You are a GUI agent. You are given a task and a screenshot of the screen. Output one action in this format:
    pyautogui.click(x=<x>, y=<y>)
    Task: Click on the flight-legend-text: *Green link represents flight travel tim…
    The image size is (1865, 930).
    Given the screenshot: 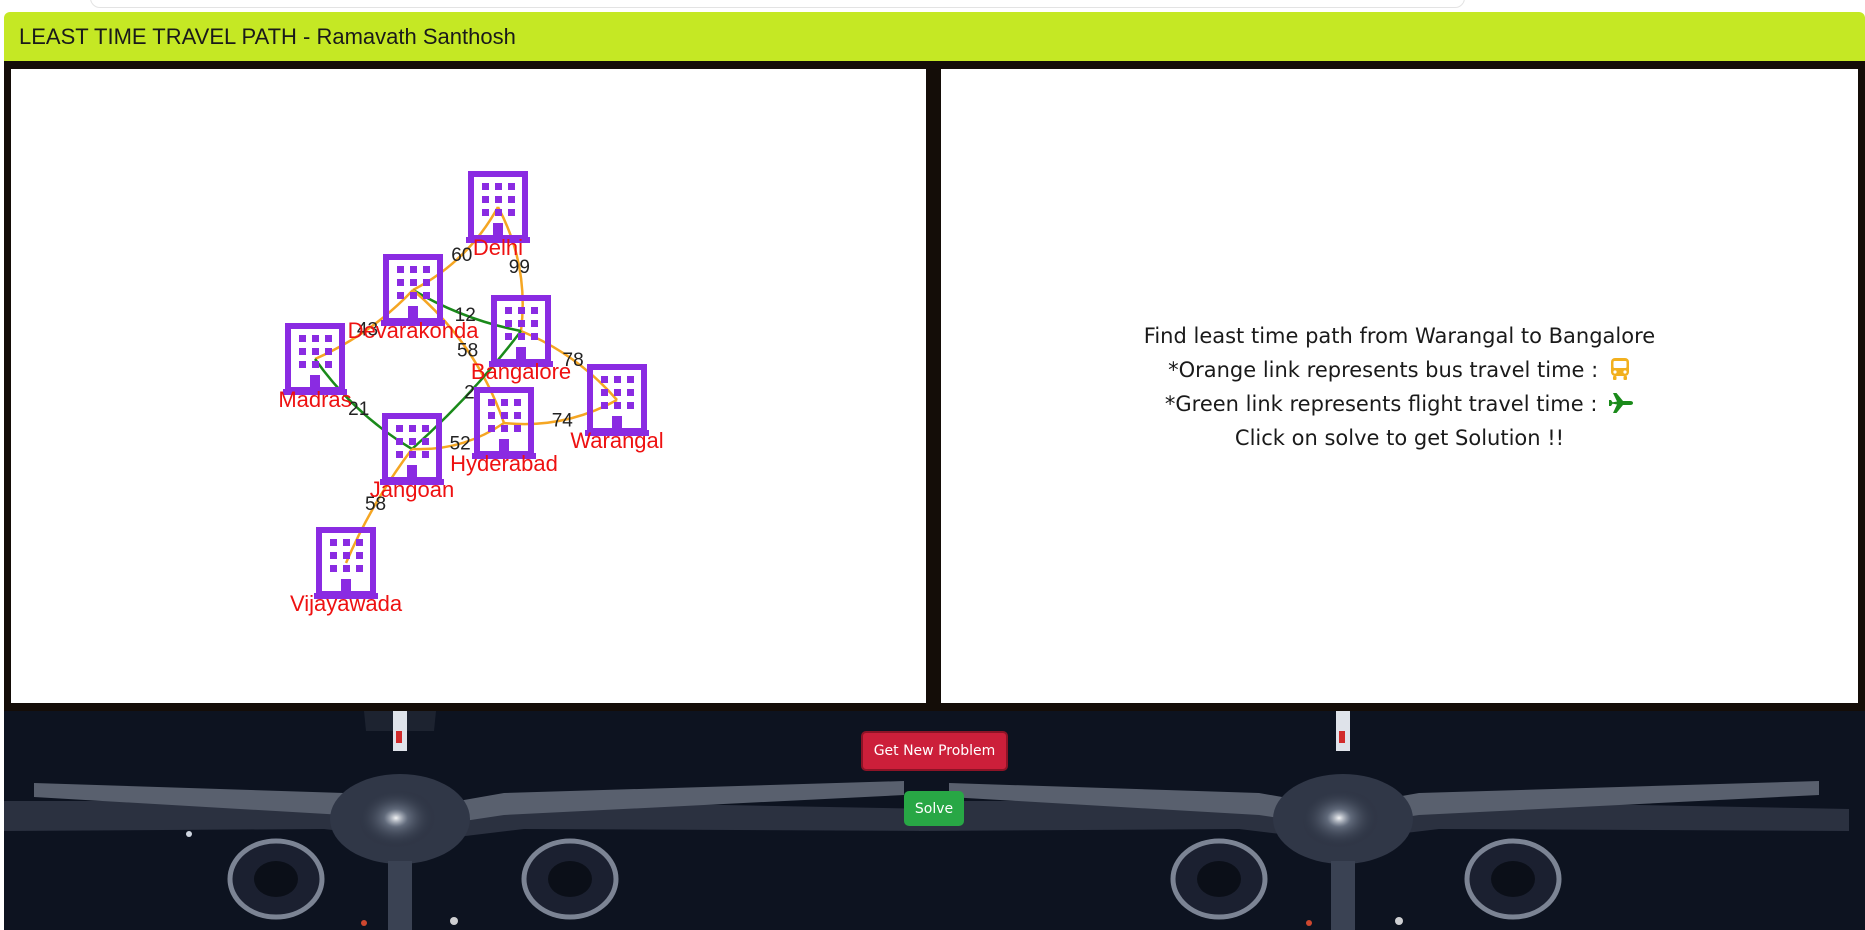 What is the action you would take?
    pyautogui.click(x=1381, y=404)
    